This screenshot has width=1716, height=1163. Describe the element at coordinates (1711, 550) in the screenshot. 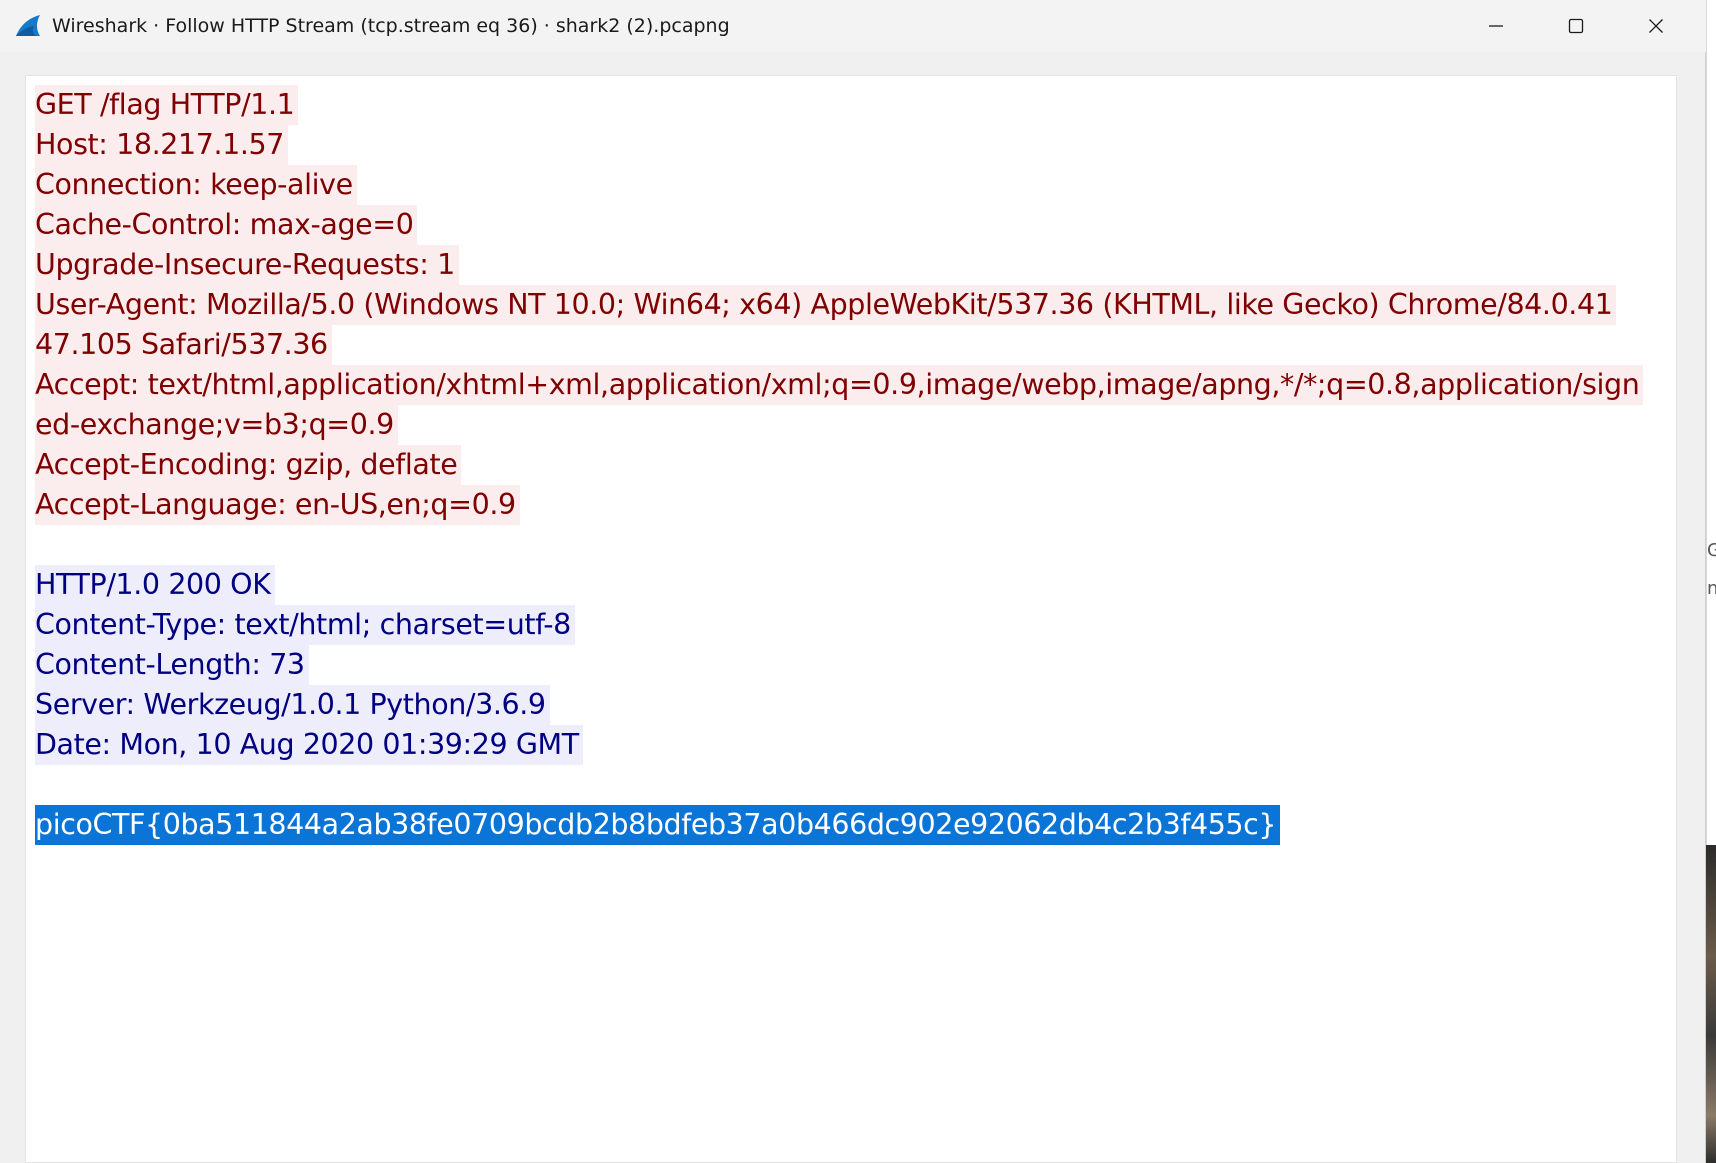

I see `background-window-text: G` at that location.